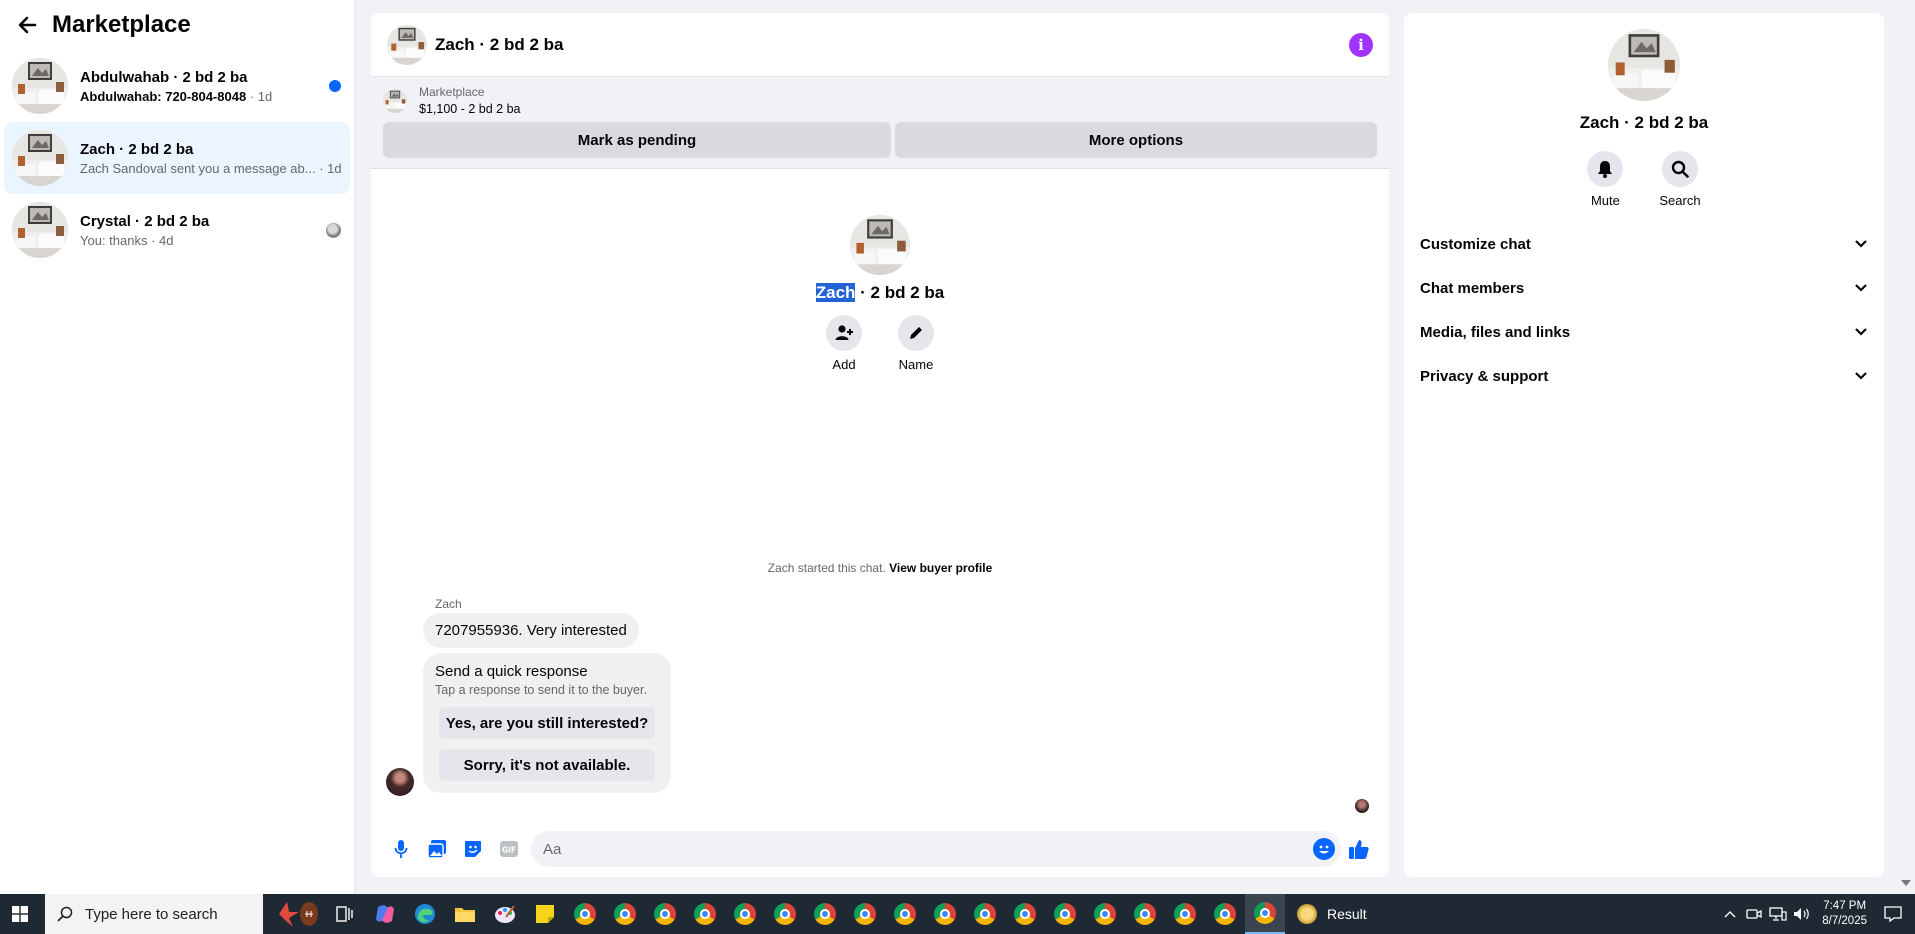  What do you see at coordinates (1906, 883) in the screenshot?
I see `scroll-down-arrow-icon` at bounding box center [1906, 883].